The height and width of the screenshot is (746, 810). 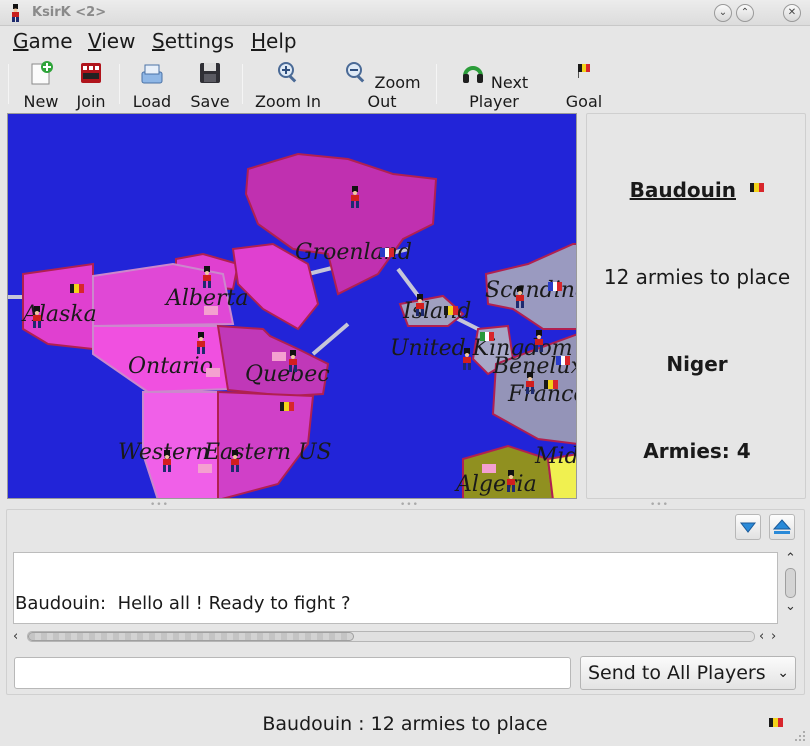 What do you see at coordinates (42, 73) in the screenshot?
I see `new-game-icon` at bounding box center [42, 73].